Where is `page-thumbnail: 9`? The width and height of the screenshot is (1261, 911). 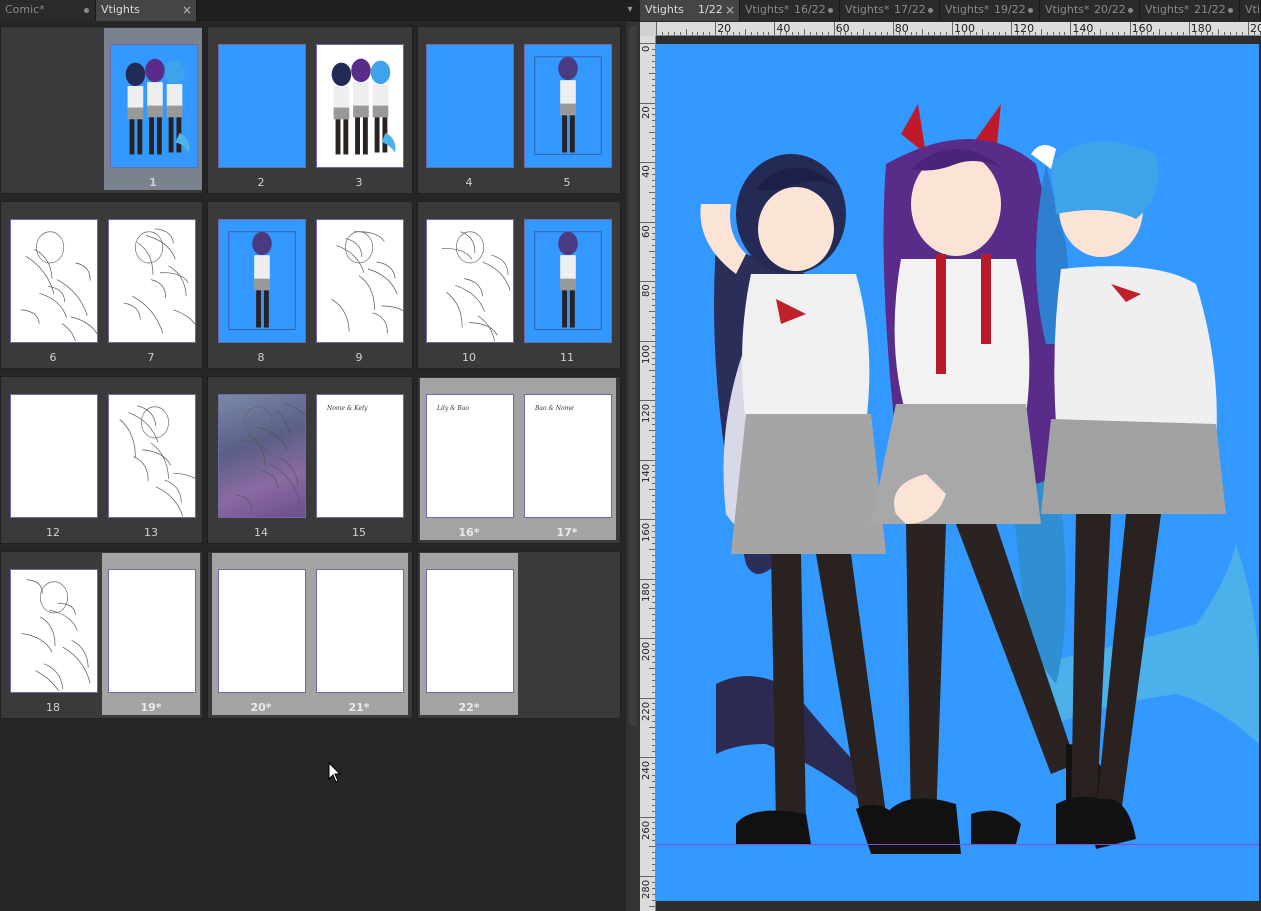
page-thumbnail: 9 is located at coordinates (359, 284).